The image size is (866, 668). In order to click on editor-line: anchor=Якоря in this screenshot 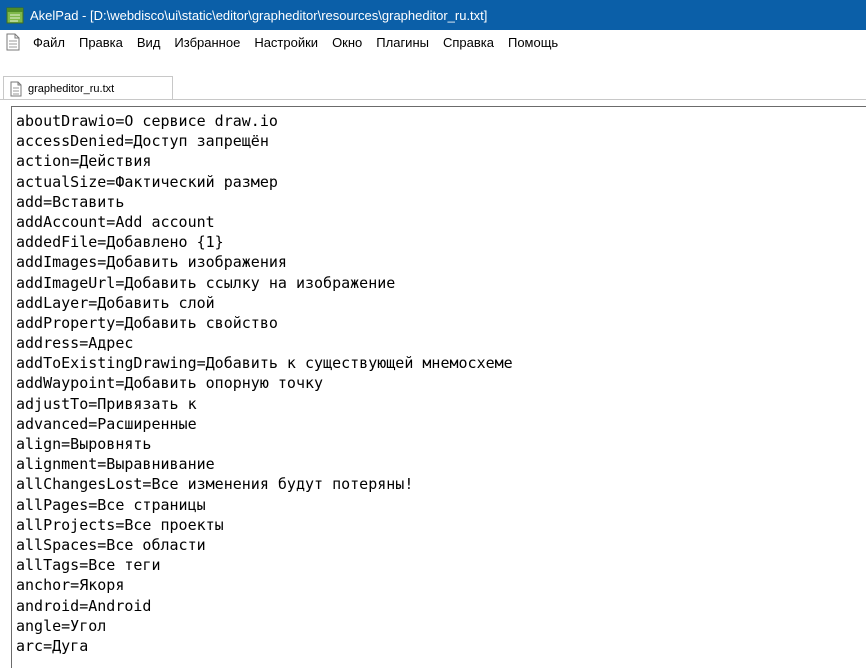, I will do `click(441, 585)`.